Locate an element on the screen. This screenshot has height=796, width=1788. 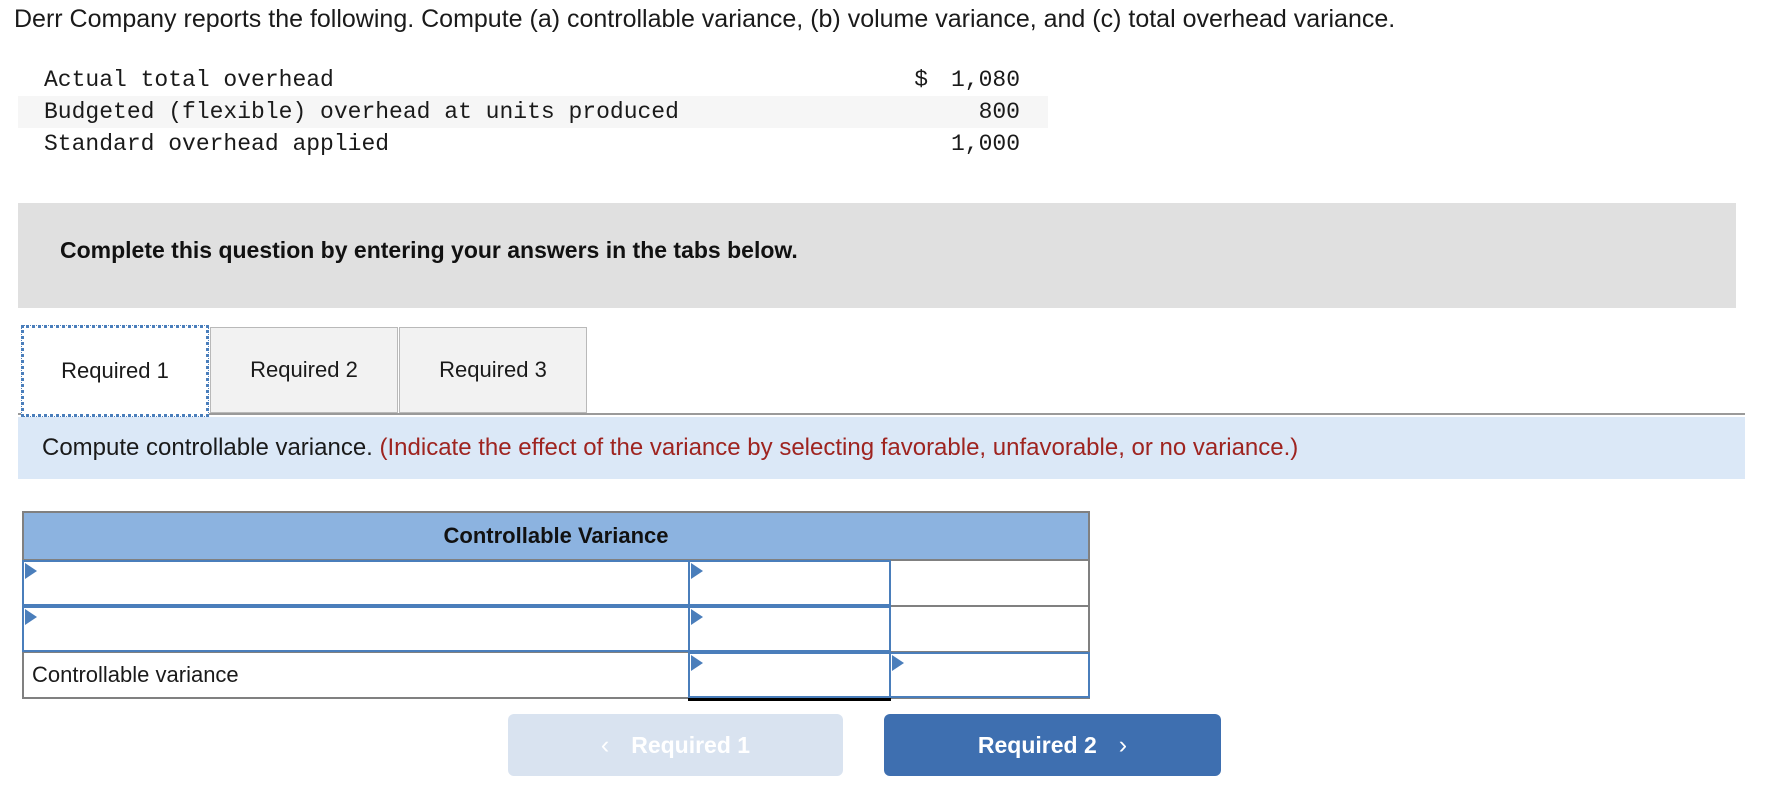
given-row-label: Actual total overhead is located at coordinates (189, 80).